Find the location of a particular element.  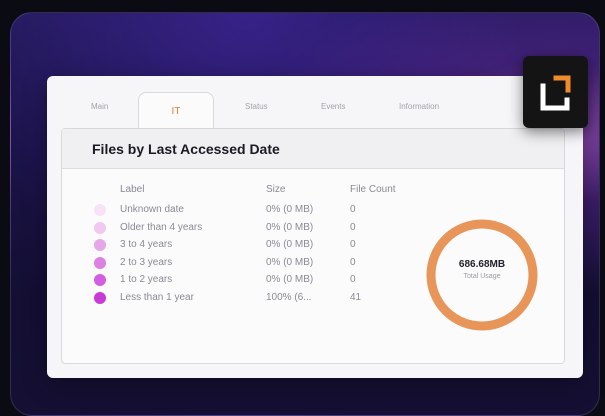

tab-information: Information is located at coordinates (419, 106).